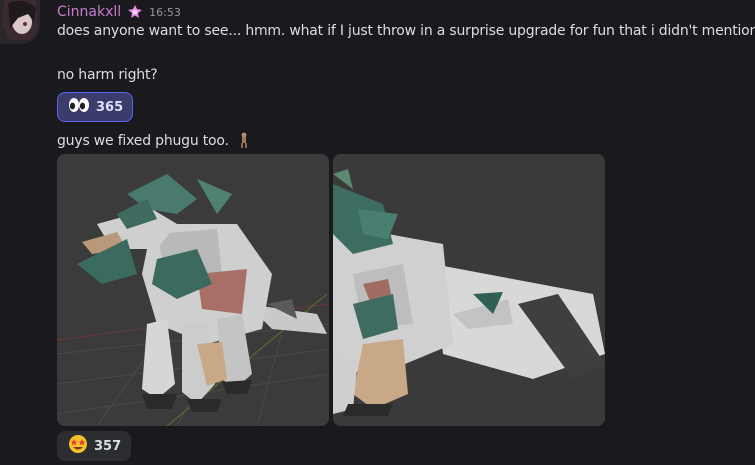 This screenshot has height=465, width=755. What do you see at coordinates (79, 107) in the screenshot?
I see `eyes-icon` at bounding box center [79, 107].